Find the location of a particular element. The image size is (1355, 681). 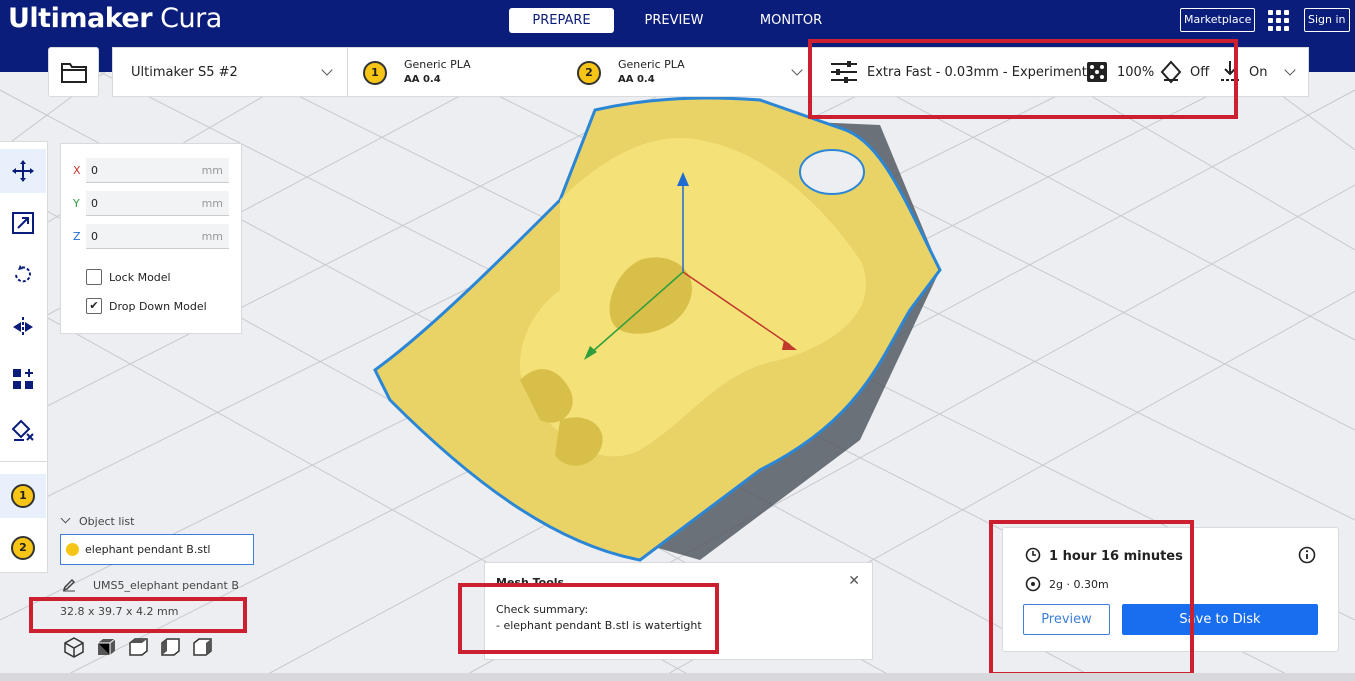

lock-model-label: Lock Model is located at coordinates (140, 277).